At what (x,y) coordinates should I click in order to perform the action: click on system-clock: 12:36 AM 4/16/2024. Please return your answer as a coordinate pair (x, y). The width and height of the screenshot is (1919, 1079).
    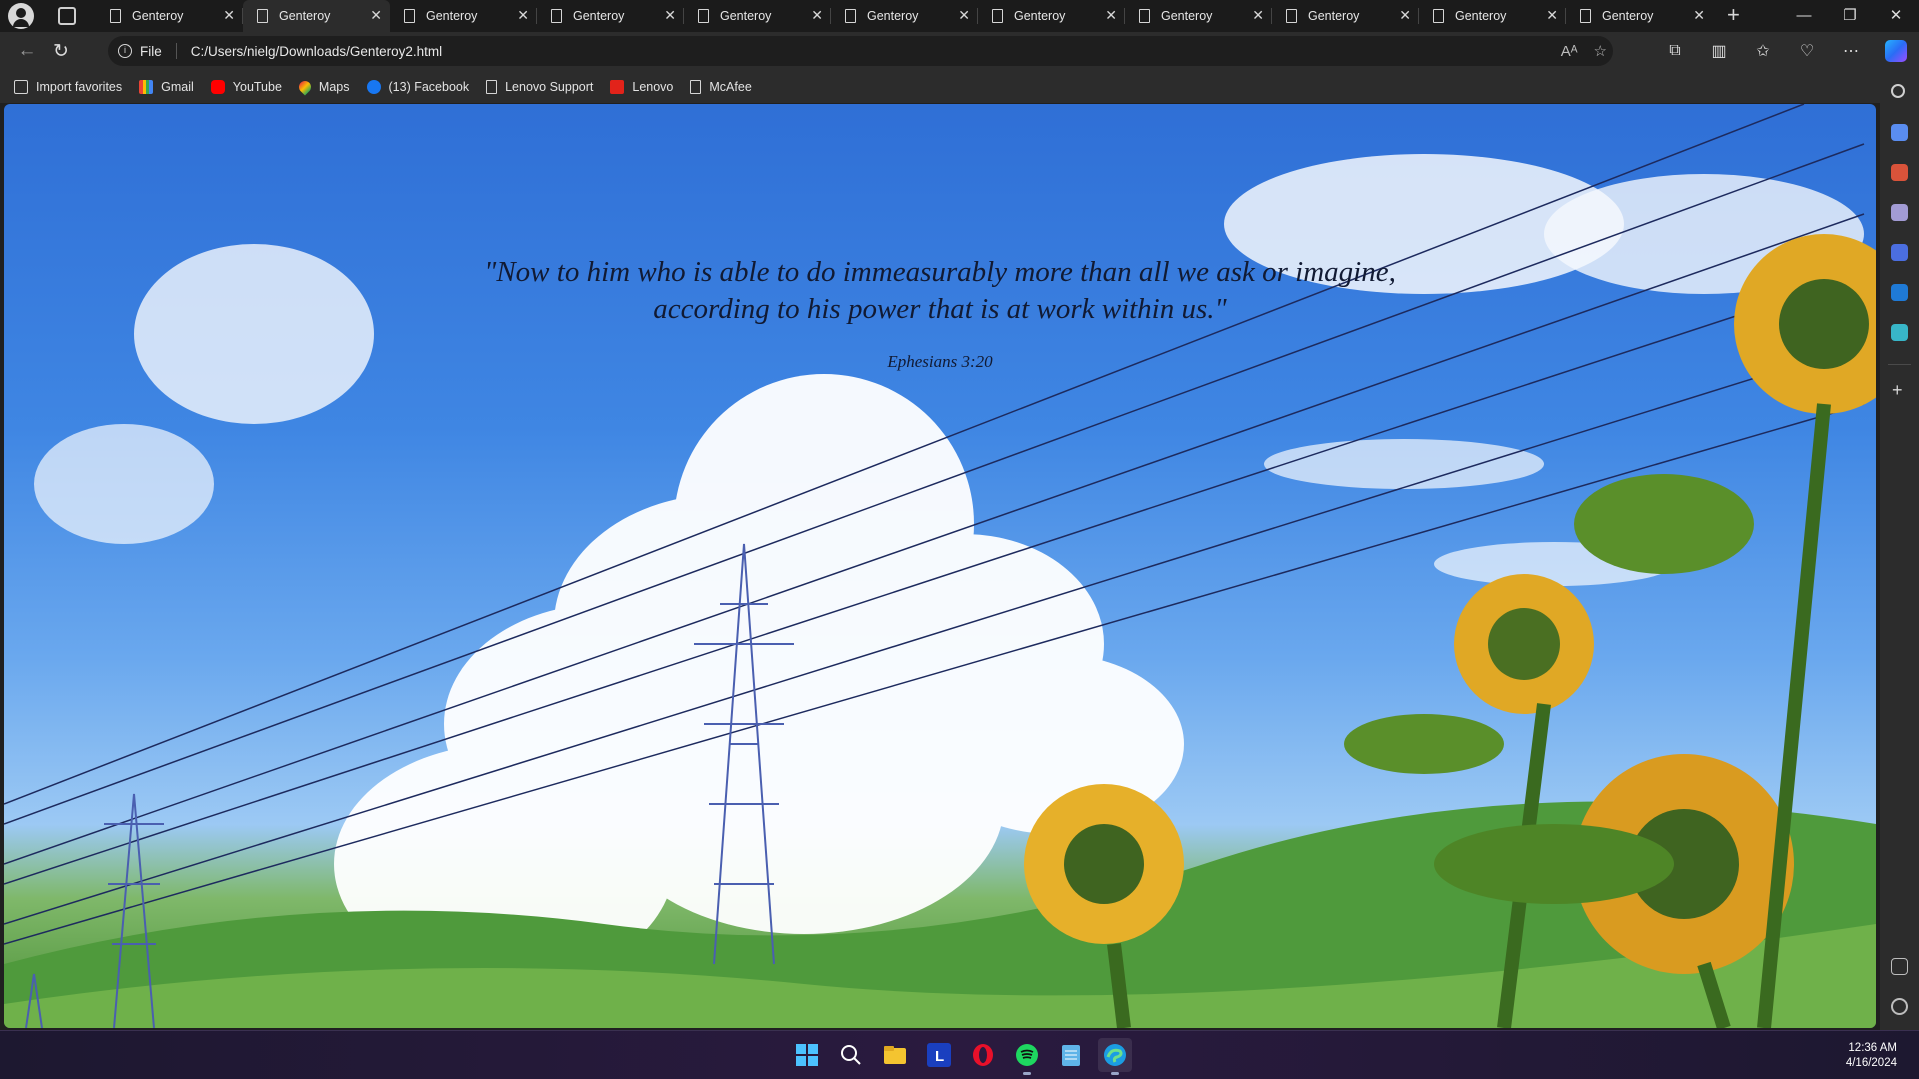
    Looking at the image, I should click on (1871, 1056).